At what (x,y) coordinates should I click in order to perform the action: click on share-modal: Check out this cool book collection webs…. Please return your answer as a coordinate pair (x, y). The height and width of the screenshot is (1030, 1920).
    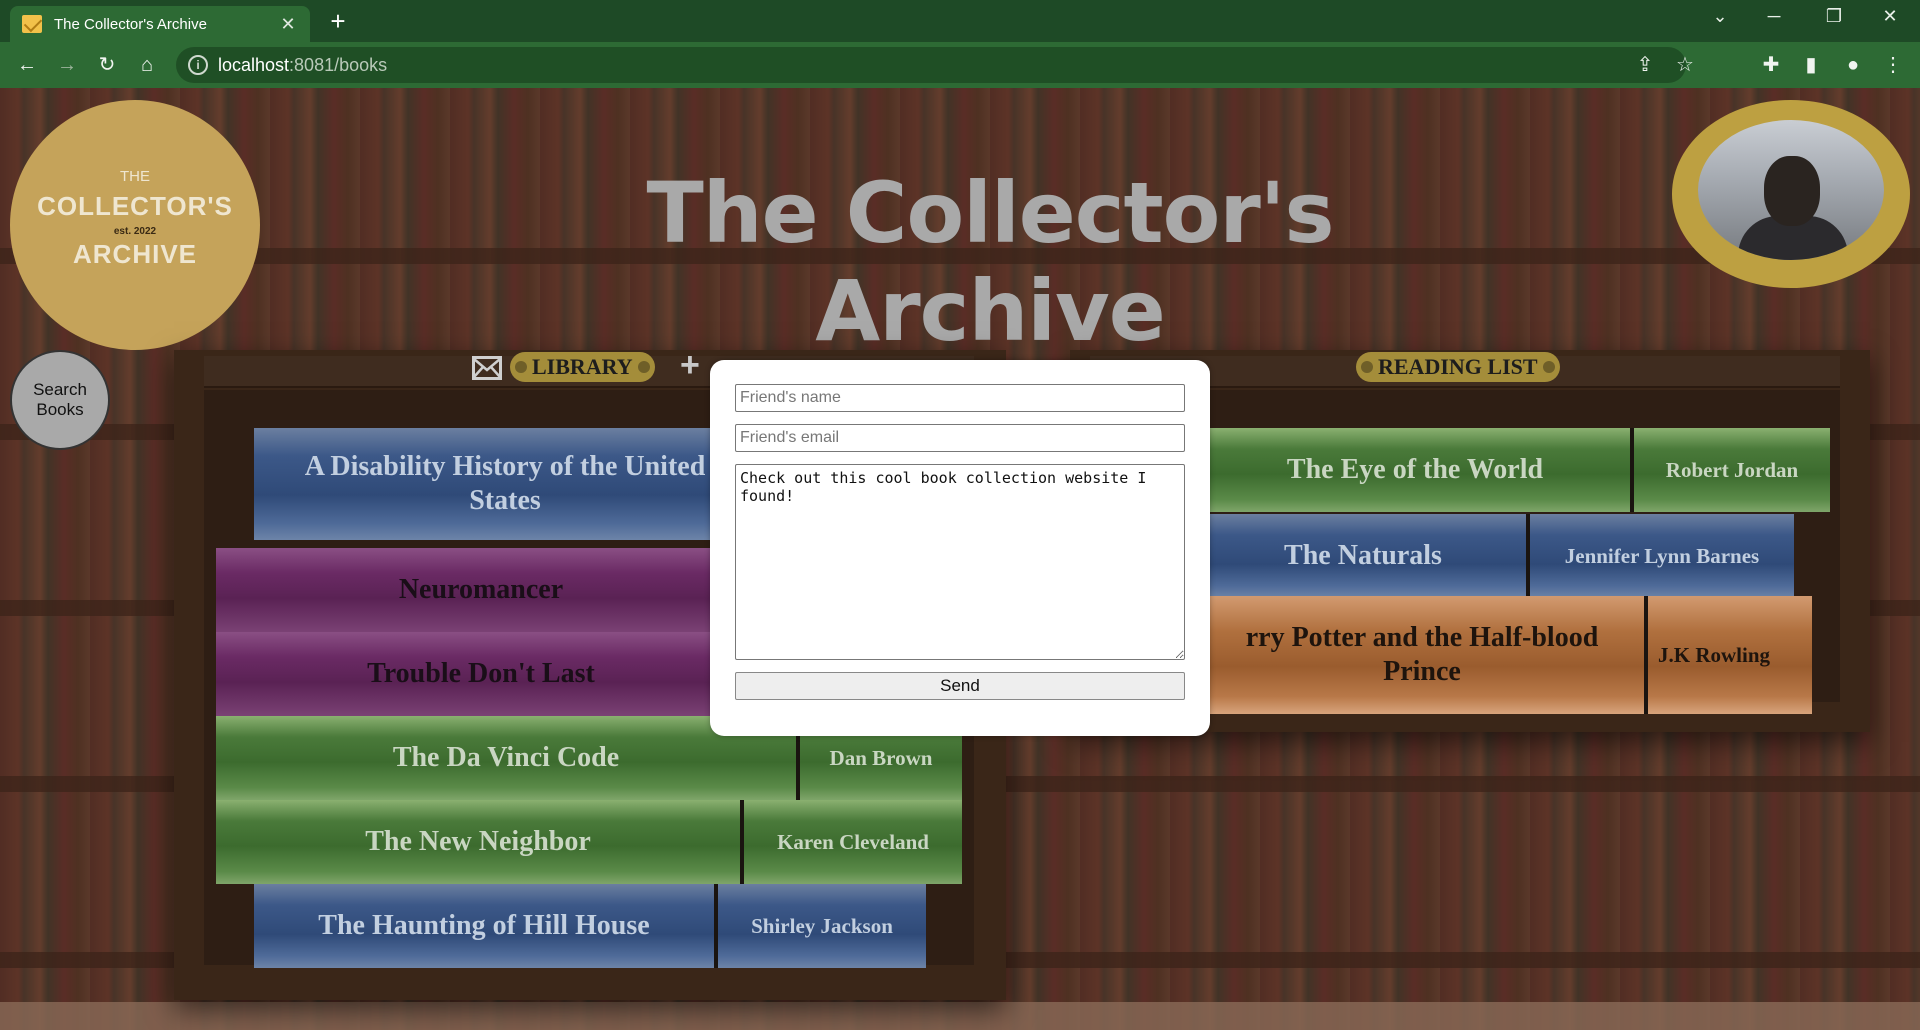
    Looking at the image, I should click on (960, 548).